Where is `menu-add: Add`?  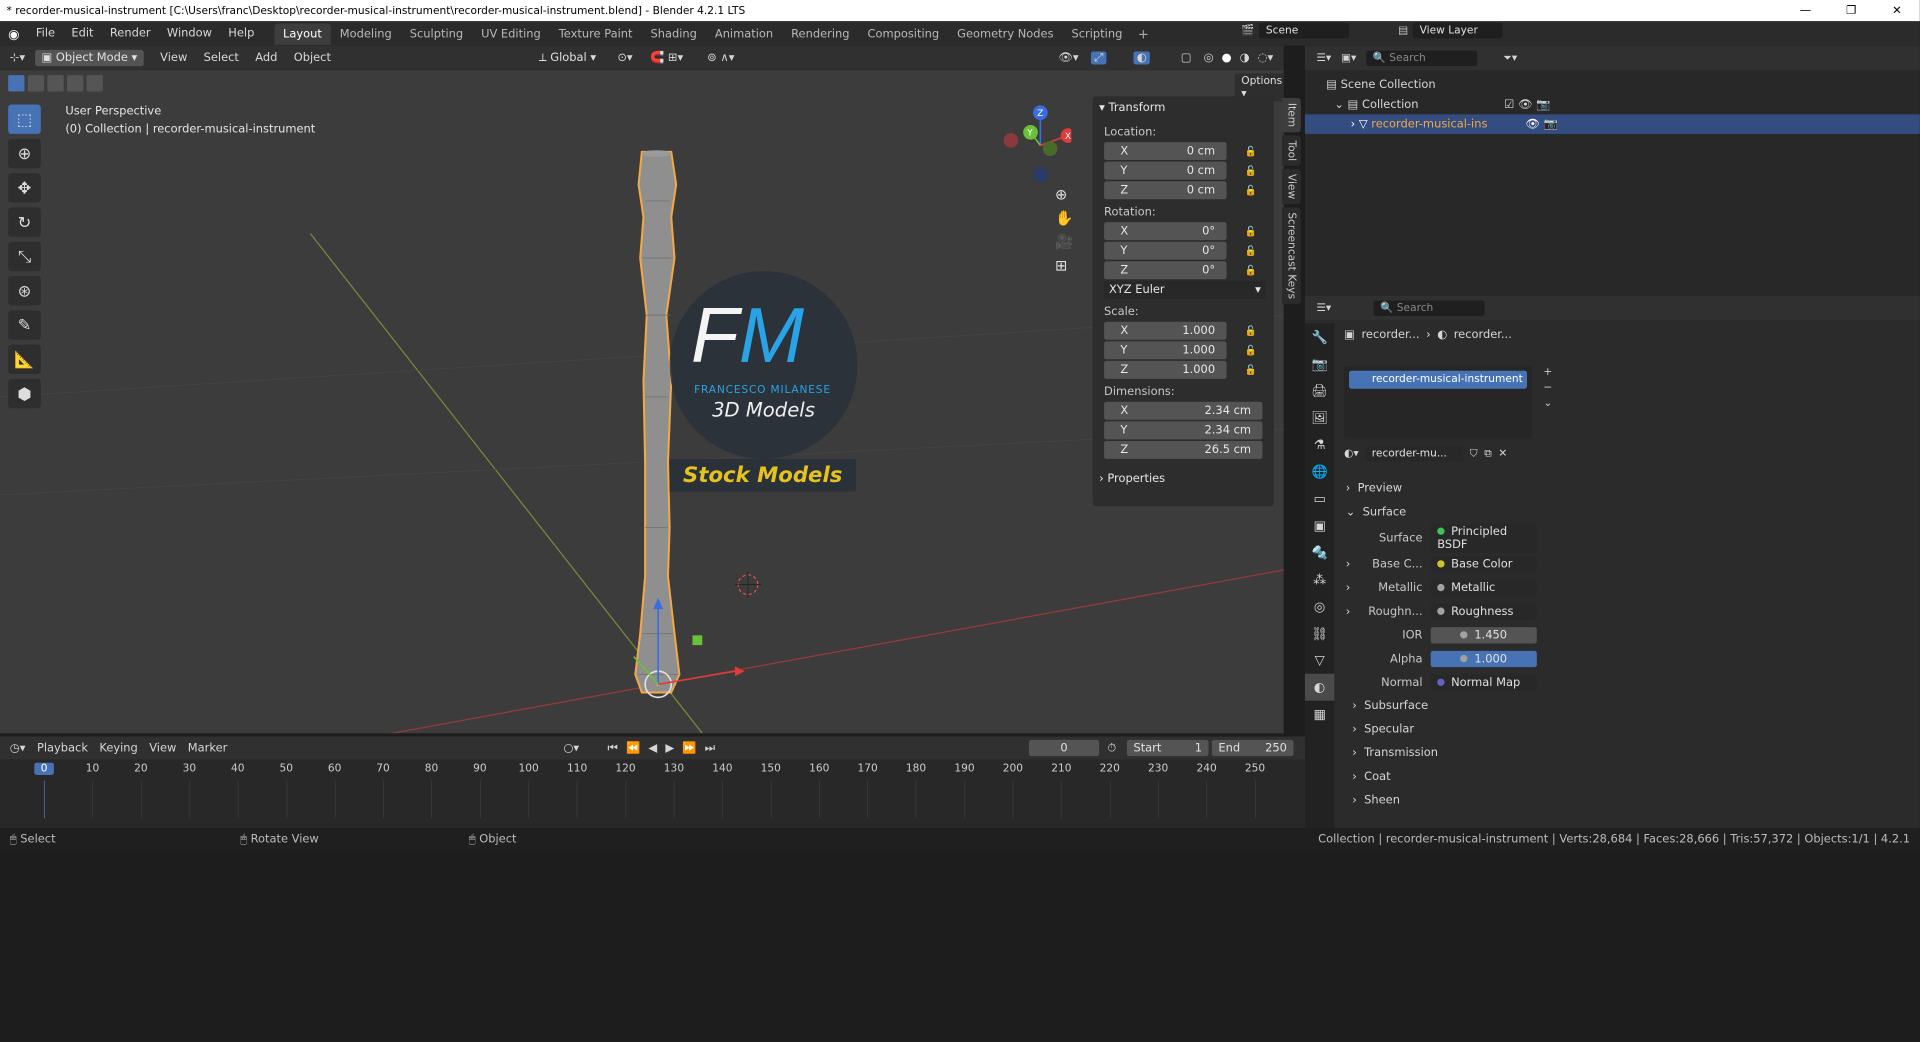
menu-add: Add is located at coordinates (266, 58).